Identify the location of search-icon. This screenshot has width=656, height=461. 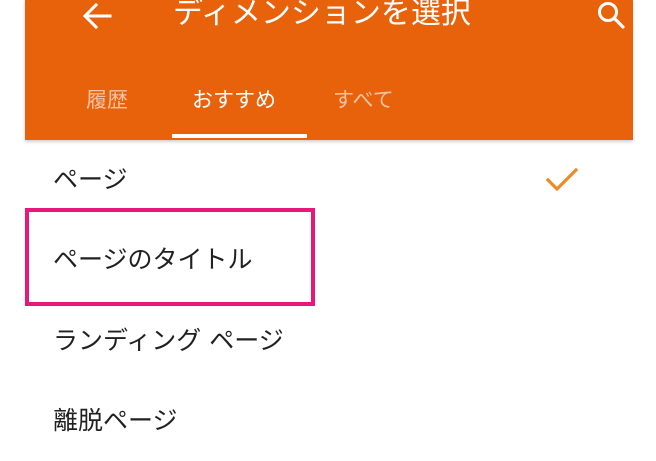
(611, 15).